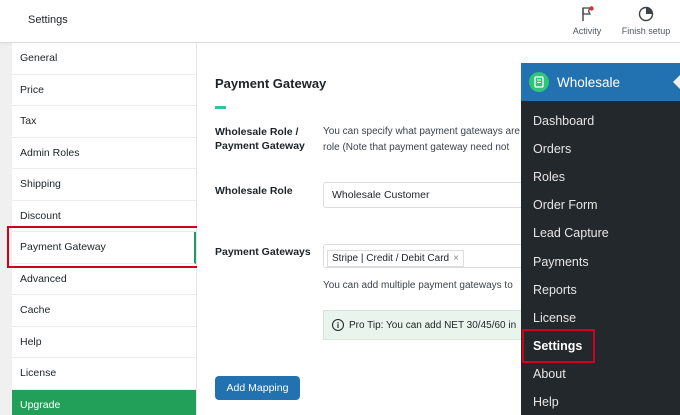 Image resolution: width=680 pixels, height=415 pixels. What do you see at coordinates (220, 107) in the screenshot?
I see `title-underline` at bounding box center [220, 107].